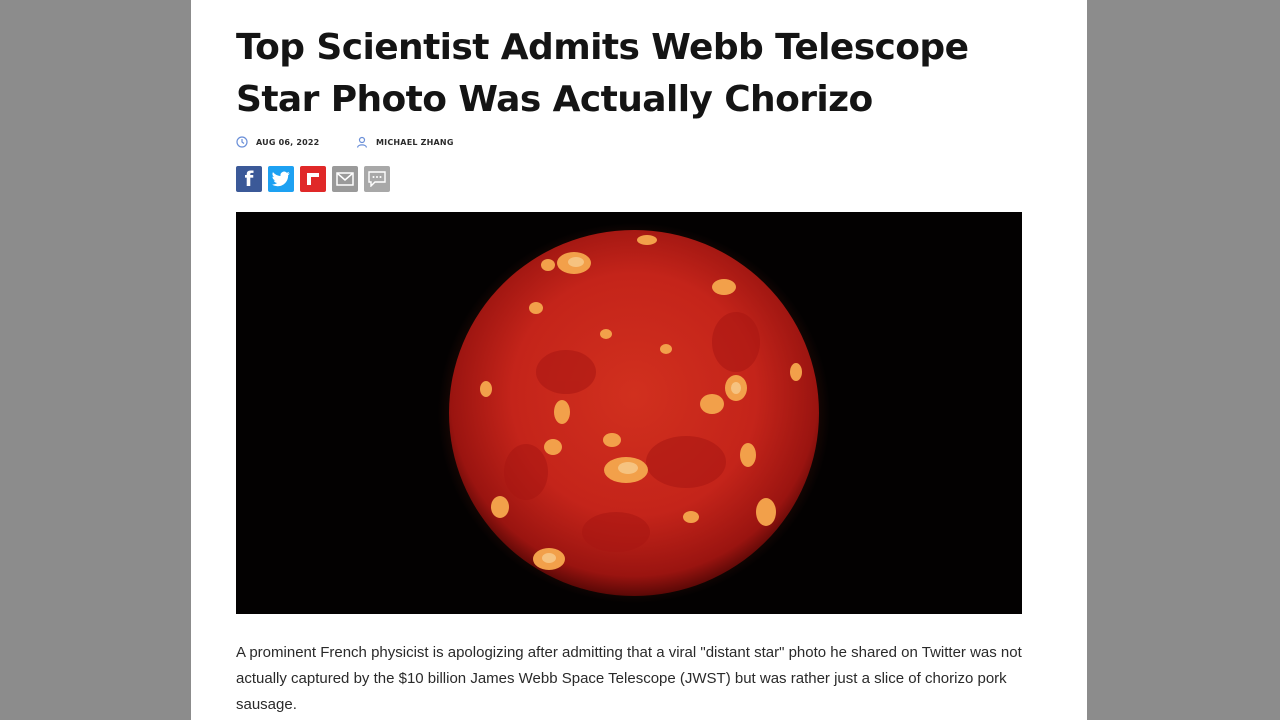 Image resolution: width=1280 pixels, height=720 pixels. I want to click on author-meta: MICHAEL ZHANG, so click(405, 142).